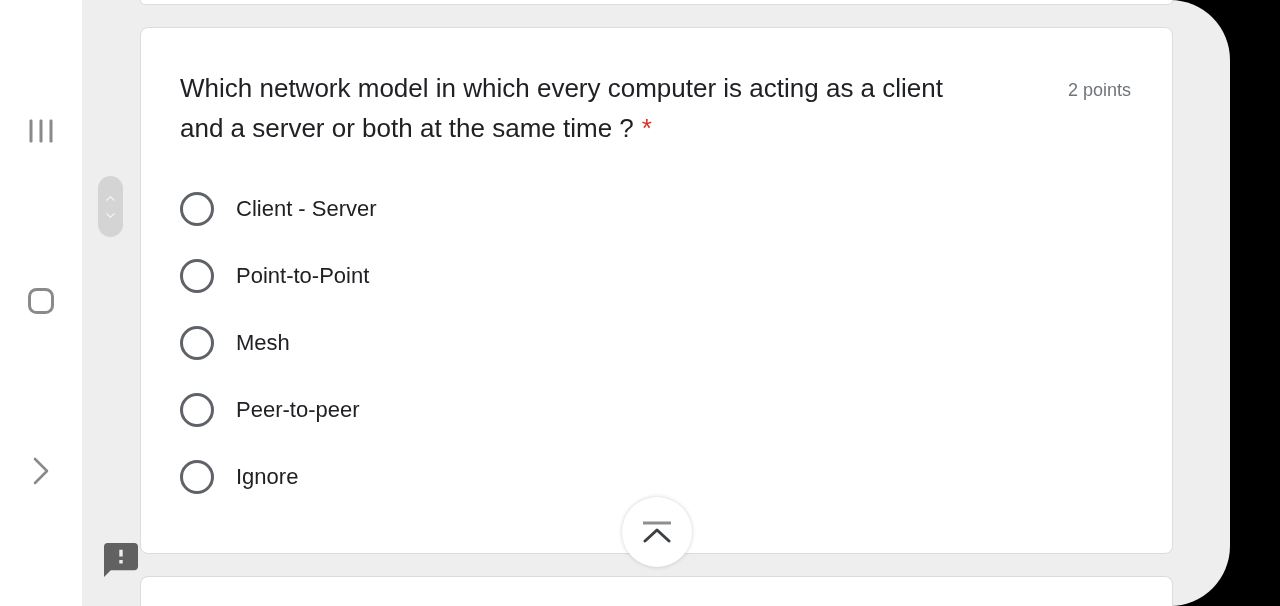 This screenshot has width=1280, height=606. What do you see at coordinates (298, 410) in the screenshot?
I see `option-label: Peer-to-peer` at bounding box center [298, 410].